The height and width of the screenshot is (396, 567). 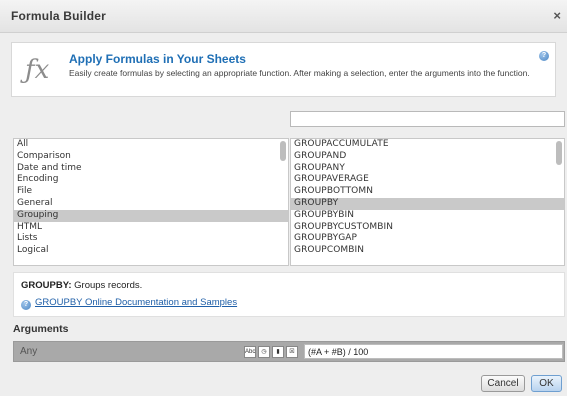 What do you see at coordinates (427, 228) in the screenshot?
I see `function-item: GROUPBYCUSTOMBIN` at bounding box center [427, 228].